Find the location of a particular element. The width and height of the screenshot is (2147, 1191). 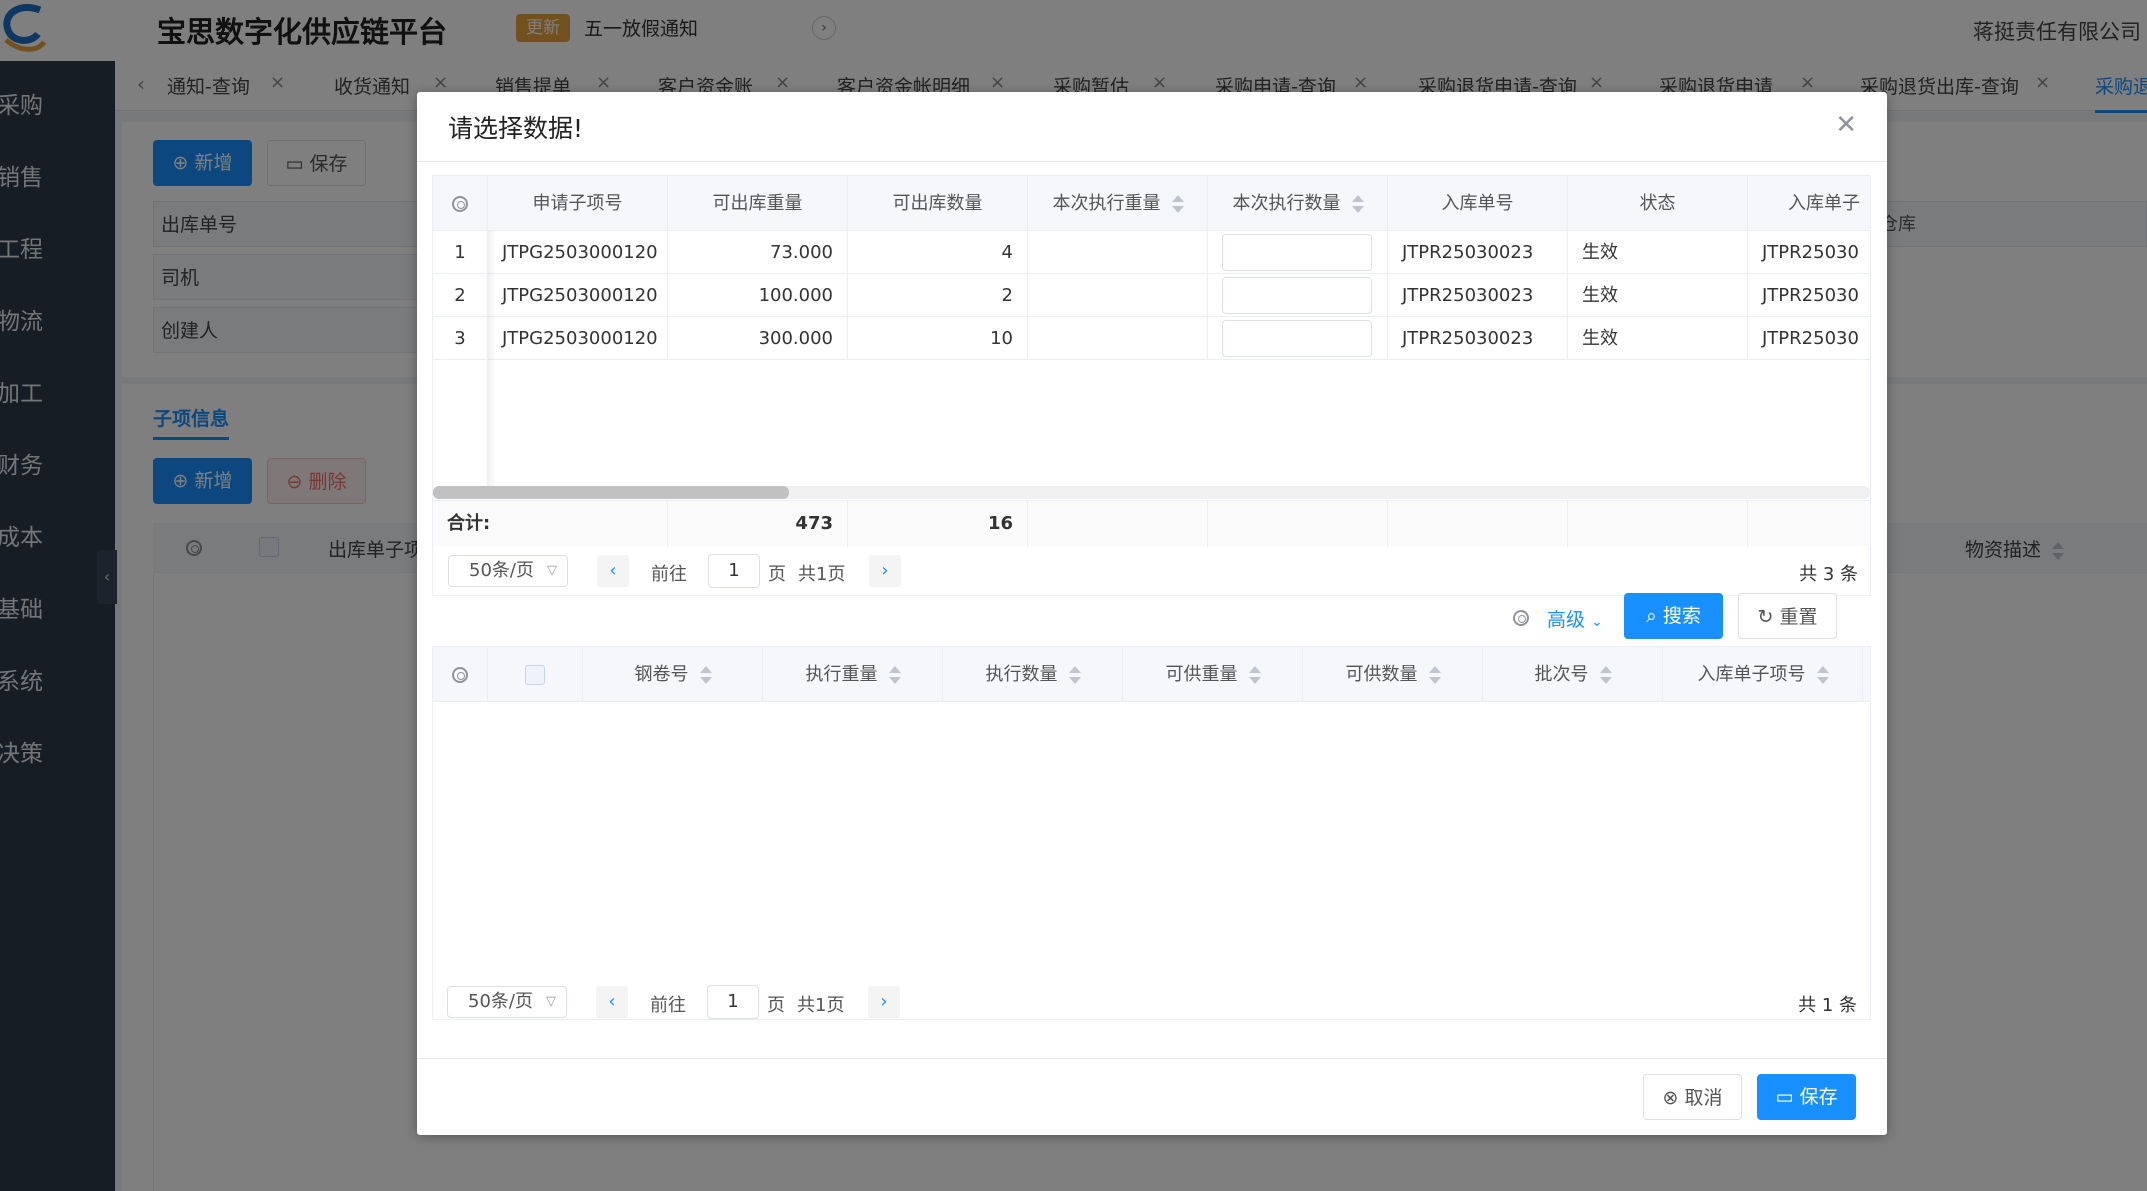

col-exec-weight: 执行重量 is located at coordinates (853, 674).